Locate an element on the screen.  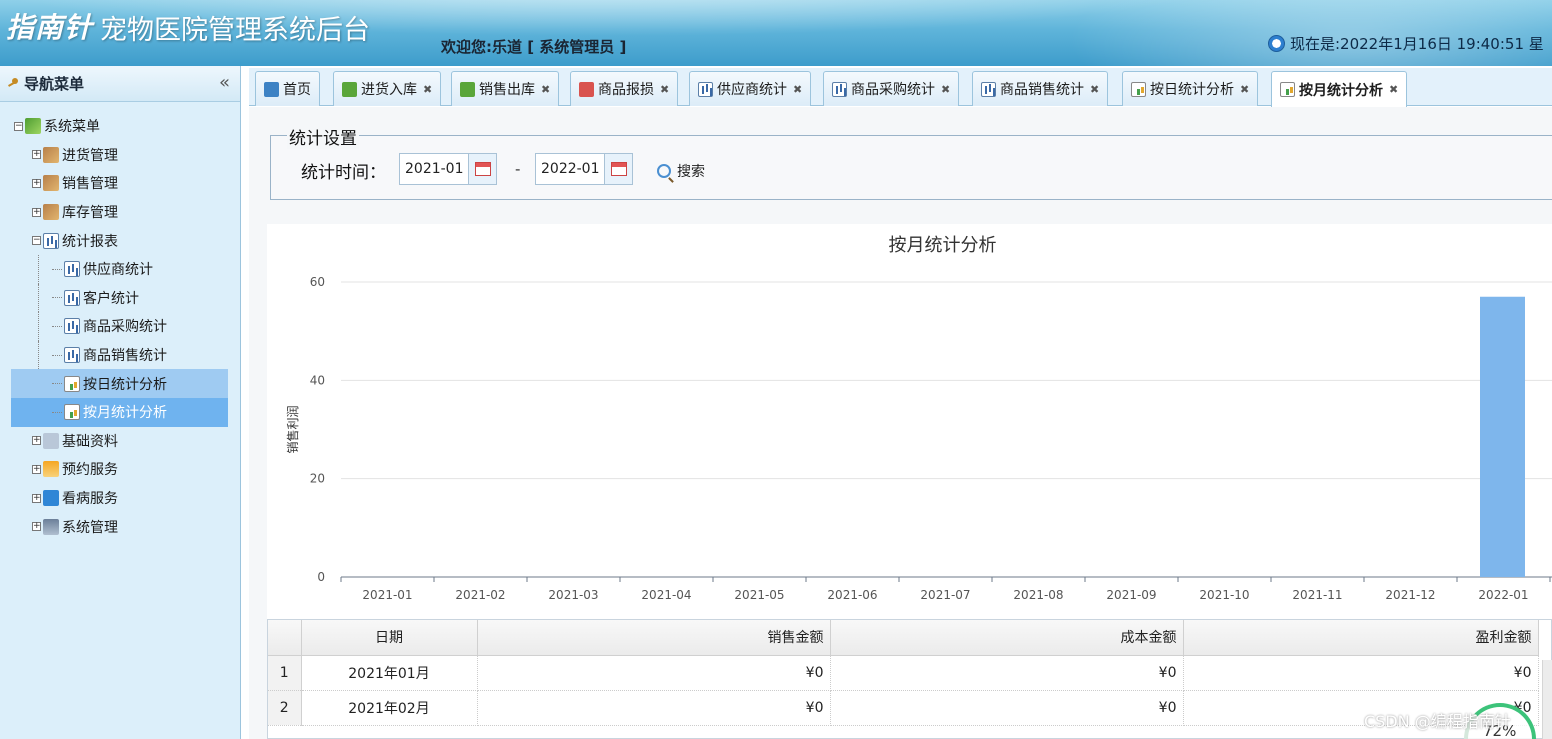
x-tick-label: 2022-01 is located at coordinates (1503, 595).